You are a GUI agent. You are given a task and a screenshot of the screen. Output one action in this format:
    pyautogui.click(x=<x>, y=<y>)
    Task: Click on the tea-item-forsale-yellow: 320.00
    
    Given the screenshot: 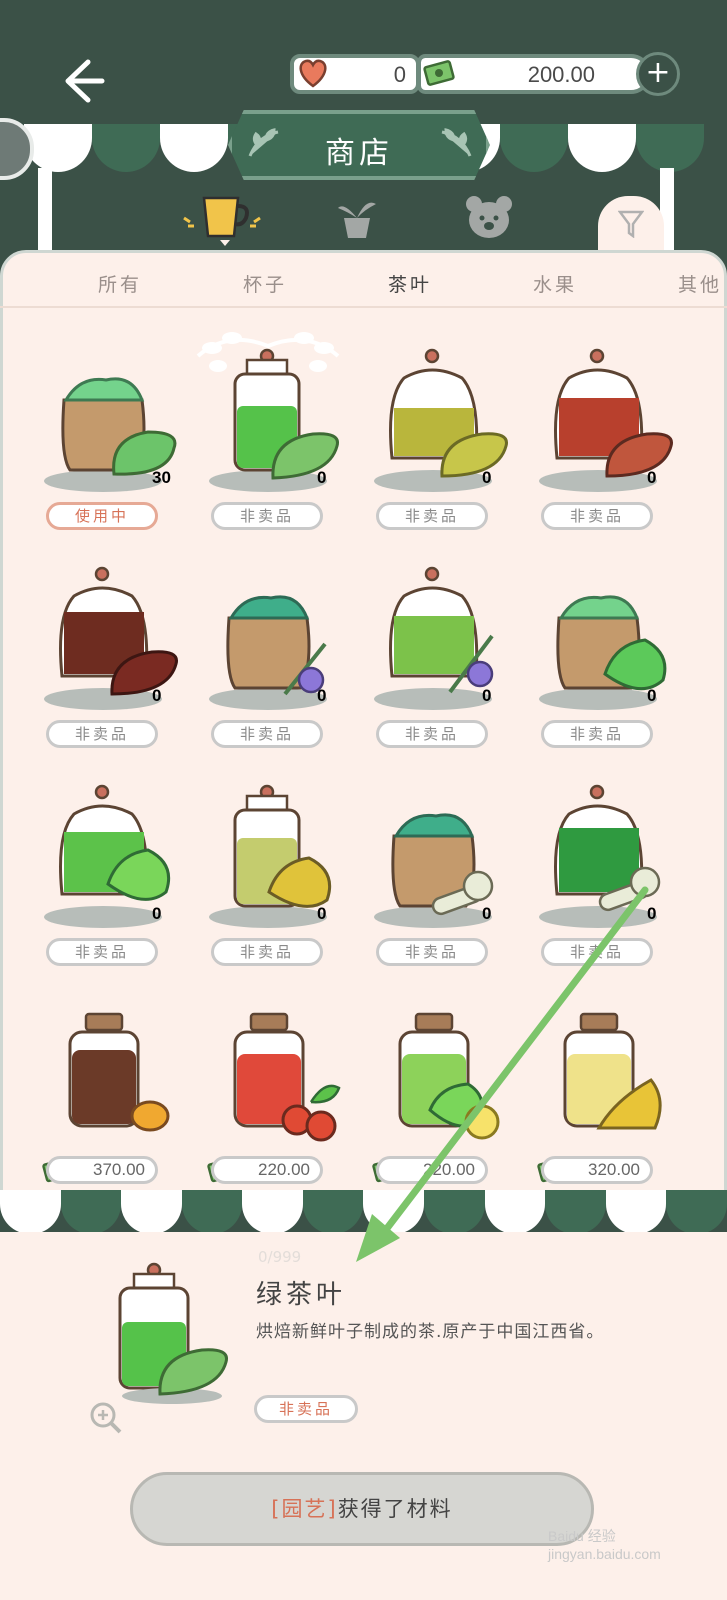 What is the action you would take?
    pyautogui.click(x=610, y=1106)
    